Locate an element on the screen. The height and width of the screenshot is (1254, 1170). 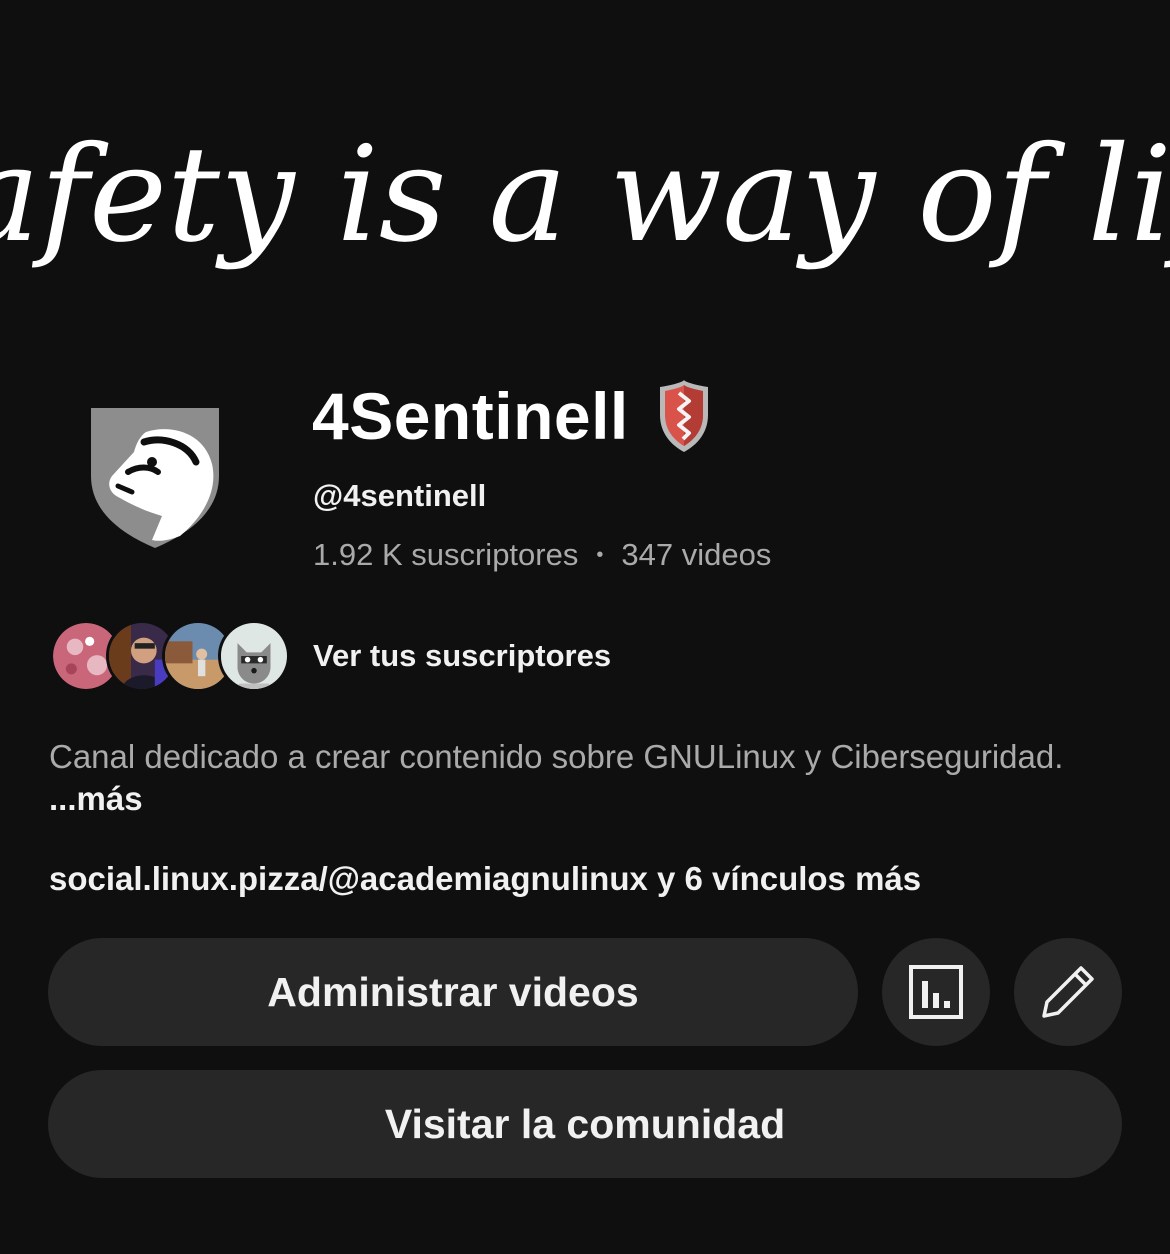
manage-videos-label: Administrar videos is located at coordinates (453, 991).